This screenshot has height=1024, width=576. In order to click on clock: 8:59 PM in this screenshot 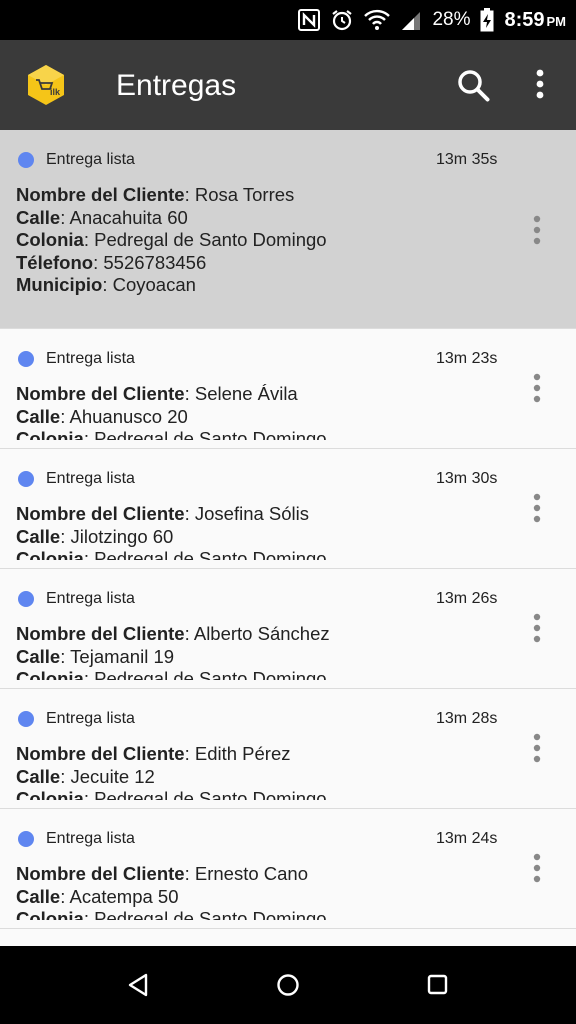, I will do `click(535, 20)`.